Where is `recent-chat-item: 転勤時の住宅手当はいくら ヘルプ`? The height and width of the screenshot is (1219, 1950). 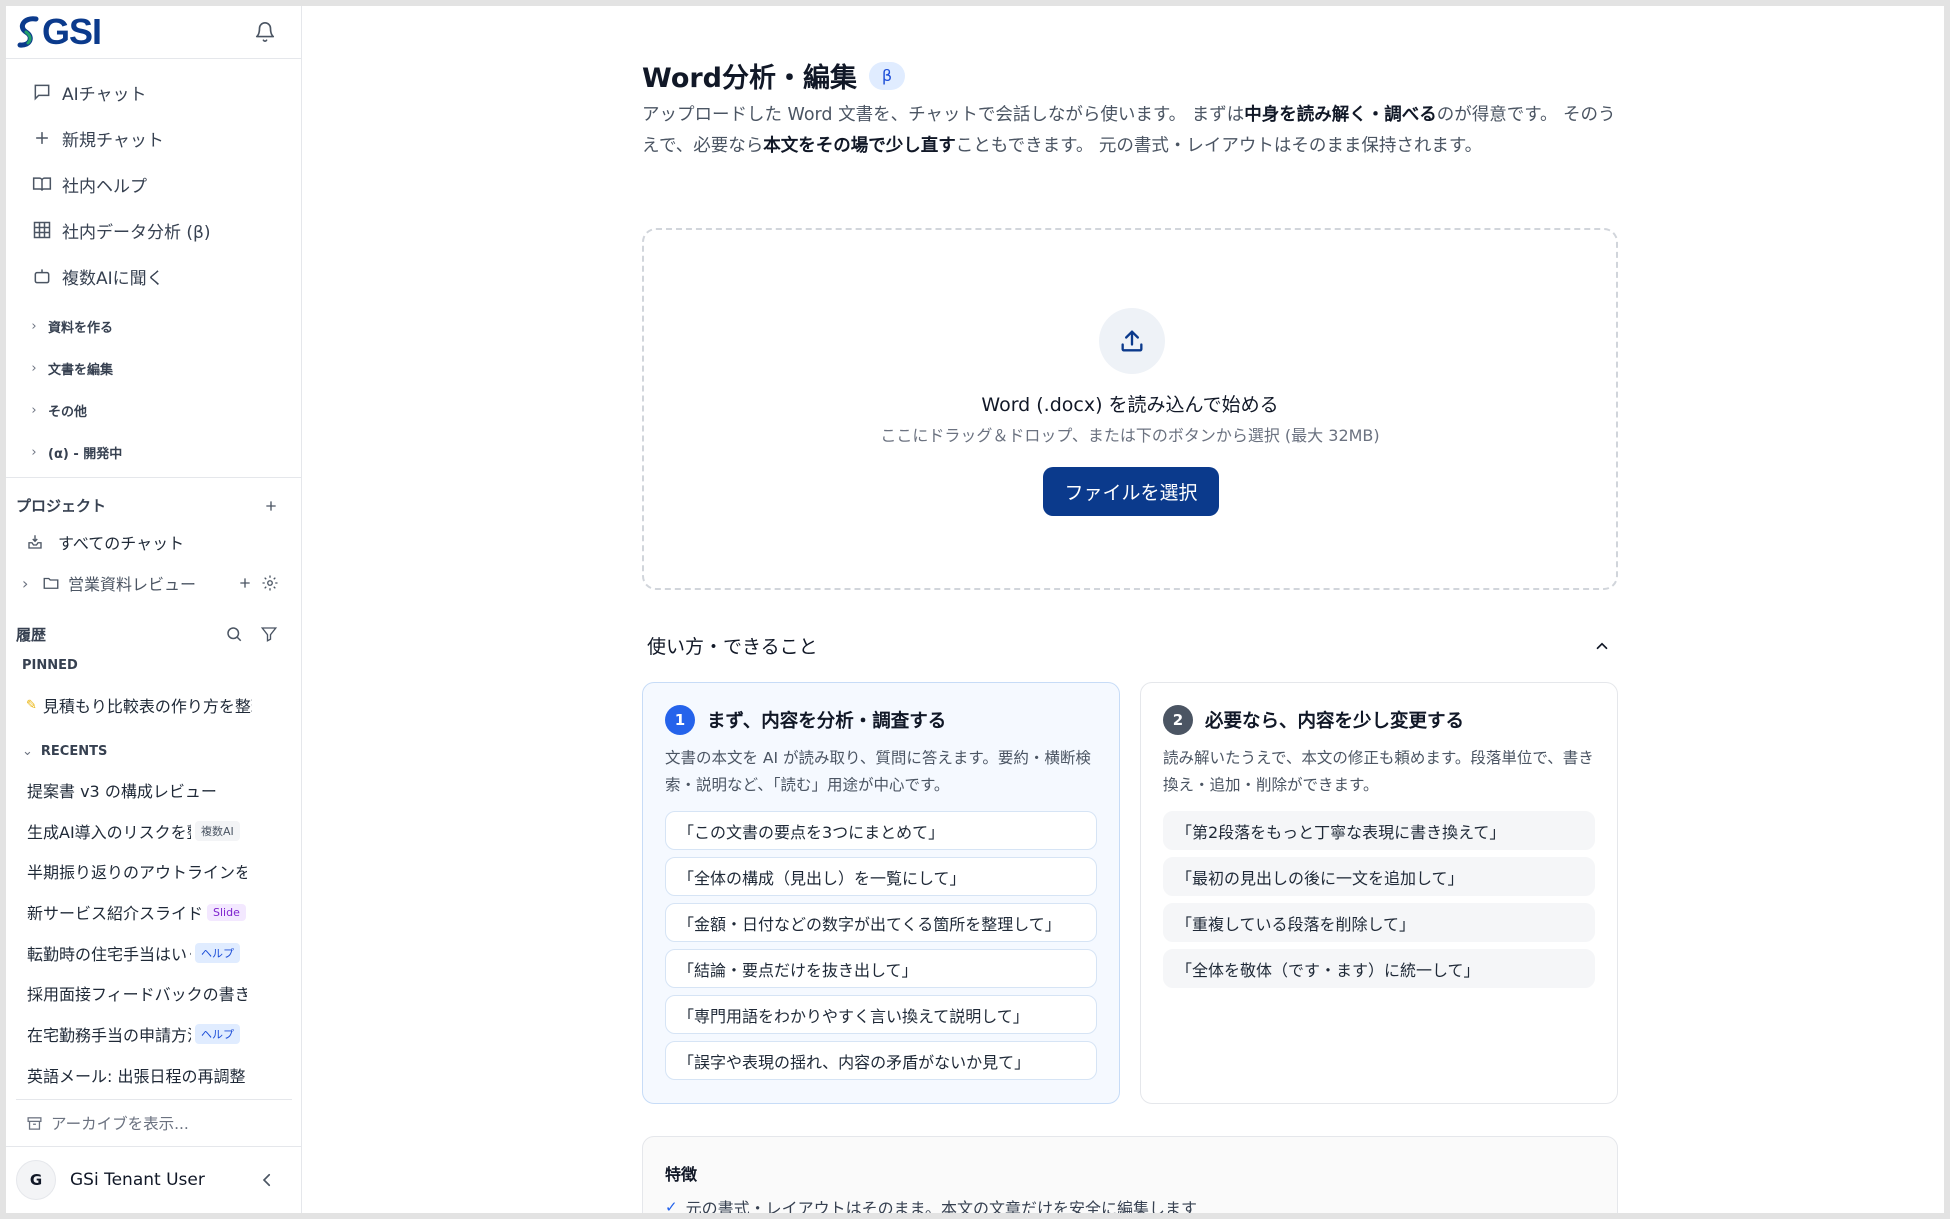
recent-chat-item: 転勤時の住宅手当はいくら ヘルプ is located at coordinates (137, 953).